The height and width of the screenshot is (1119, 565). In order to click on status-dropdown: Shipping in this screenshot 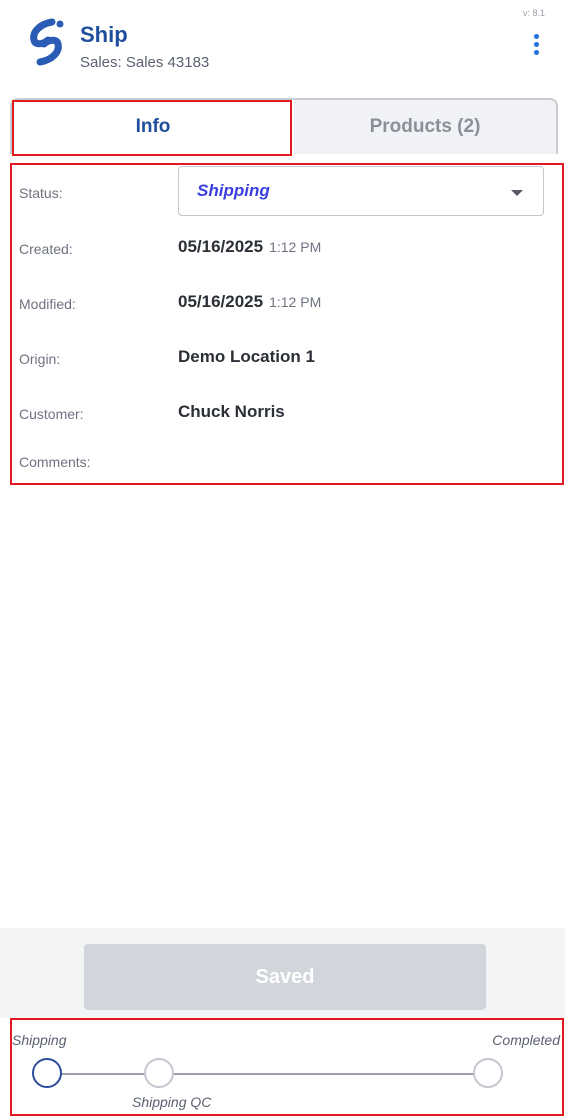, I will do `click(361, 191)`.